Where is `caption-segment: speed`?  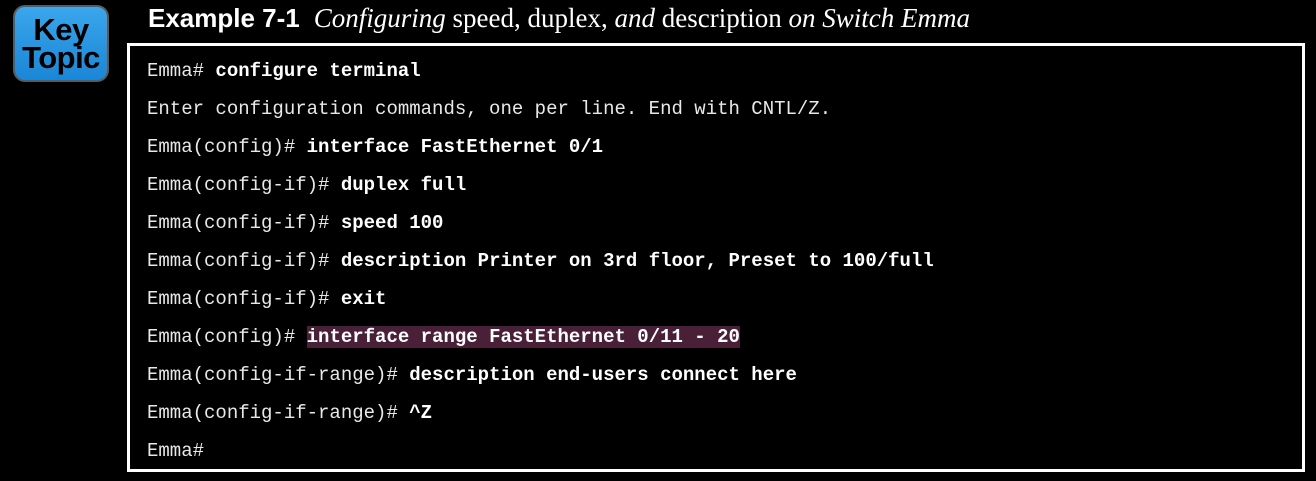
caption-segment: speed is located at coordinates (483, 18).